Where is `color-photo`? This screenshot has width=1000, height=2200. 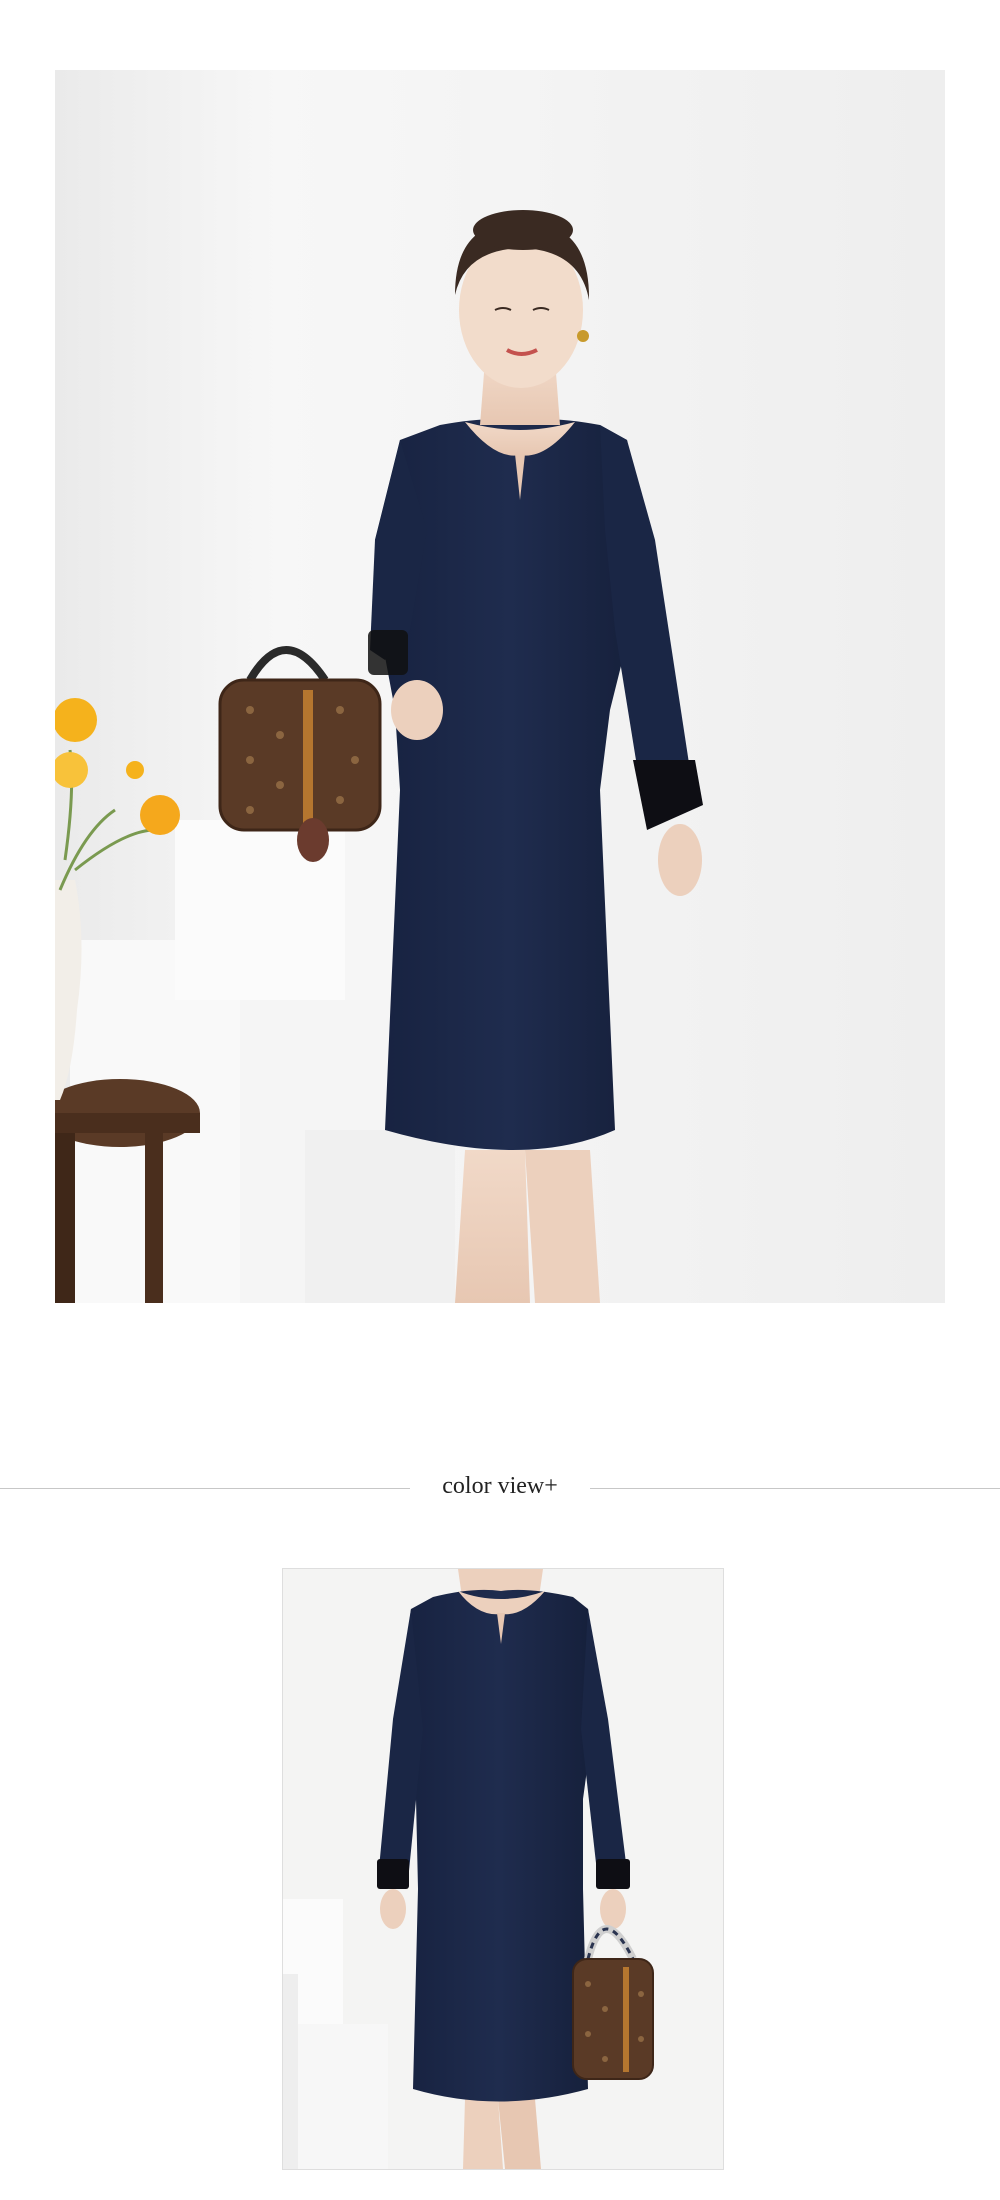 color-photo is located at coordinates (503, 1869).